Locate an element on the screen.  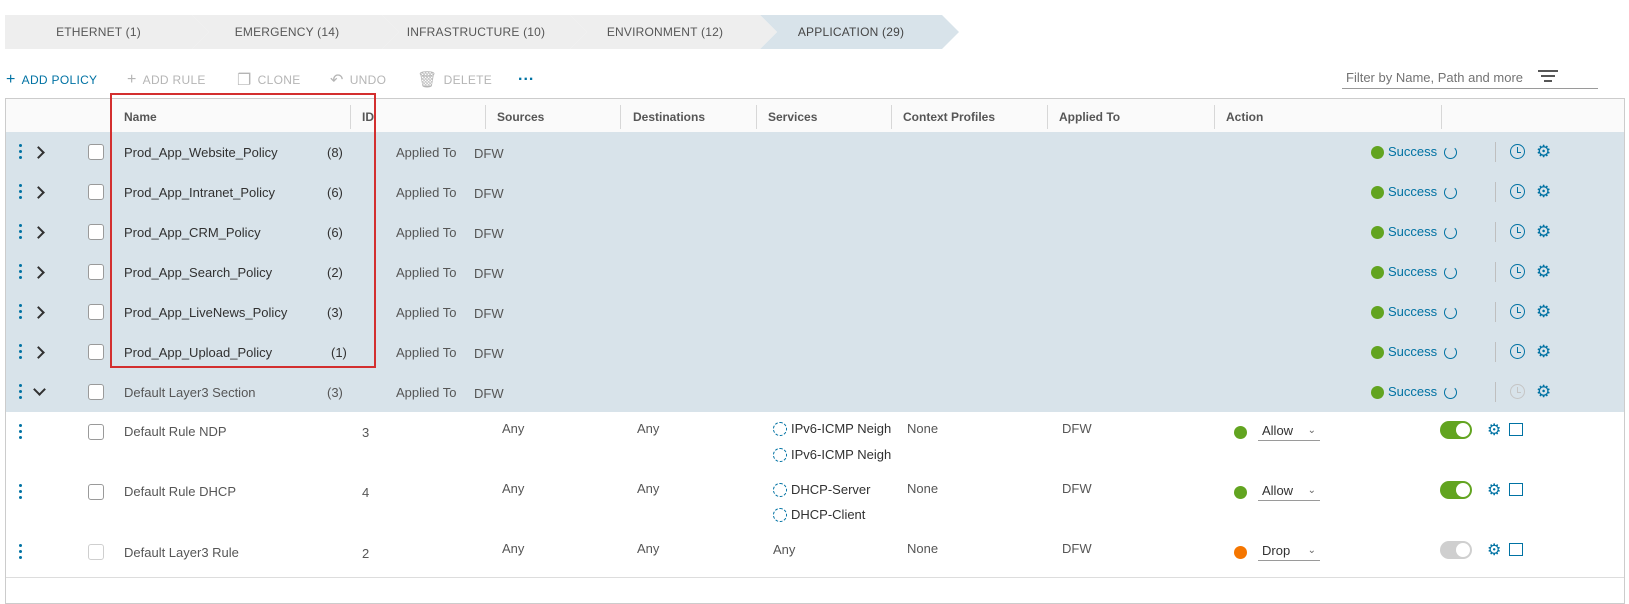
tab-ethernet: ETHERNET (1) is located at coordinates (107, 32).